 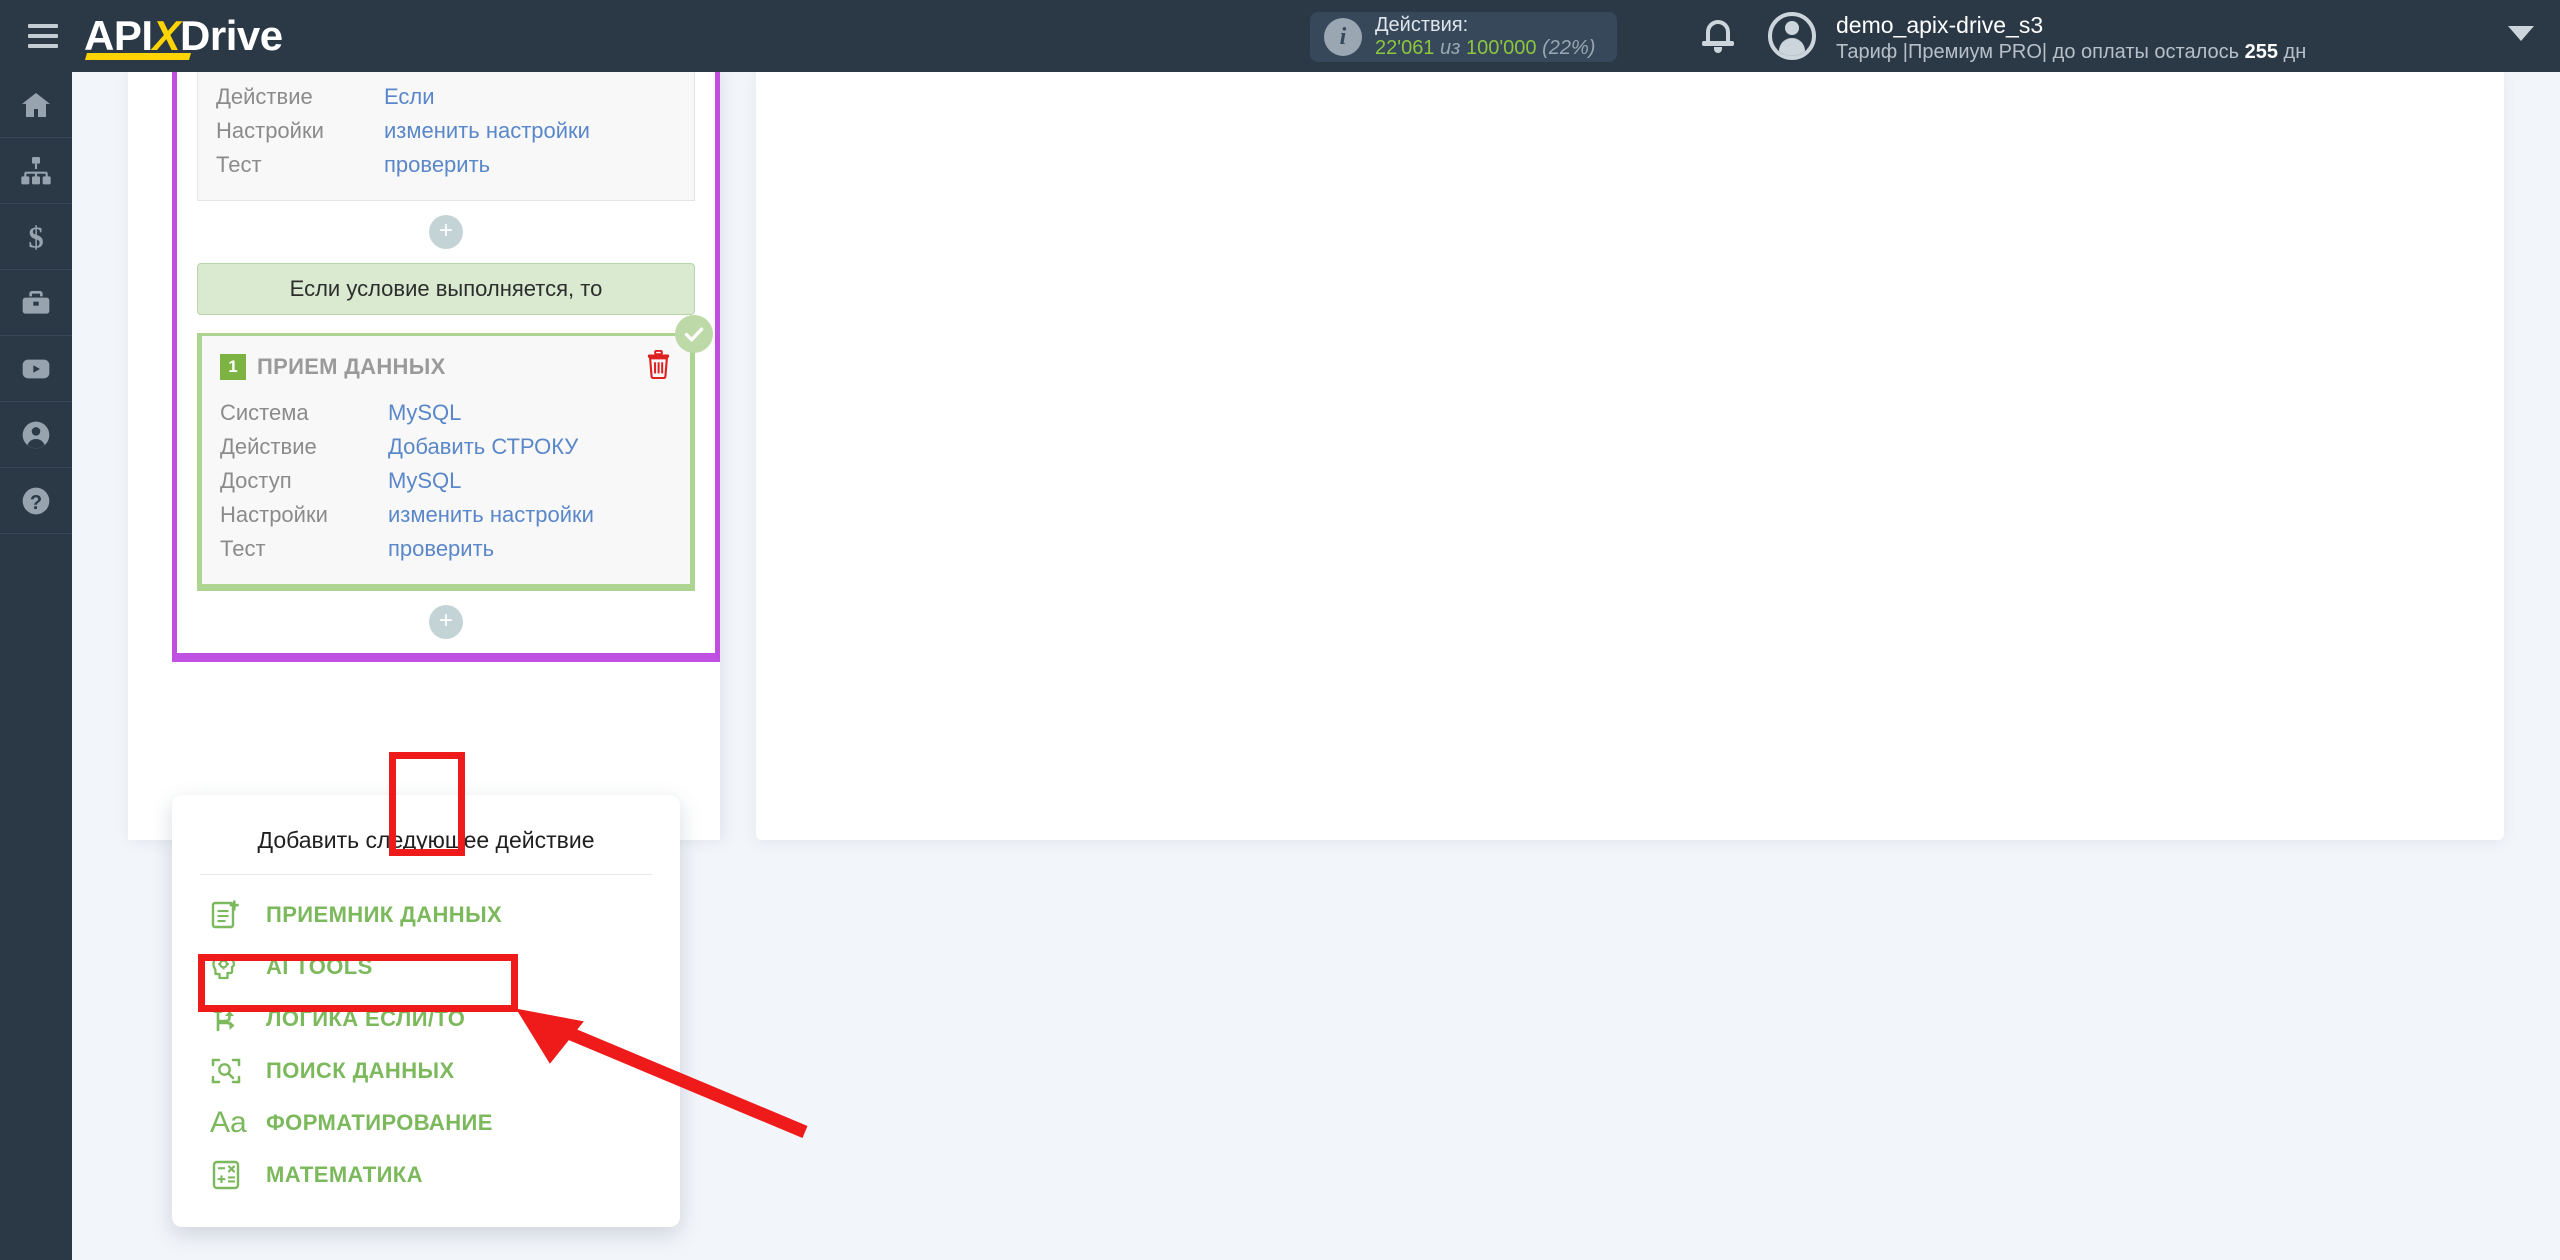 I want to click on delete-step-button, so click(x=658, y=366).